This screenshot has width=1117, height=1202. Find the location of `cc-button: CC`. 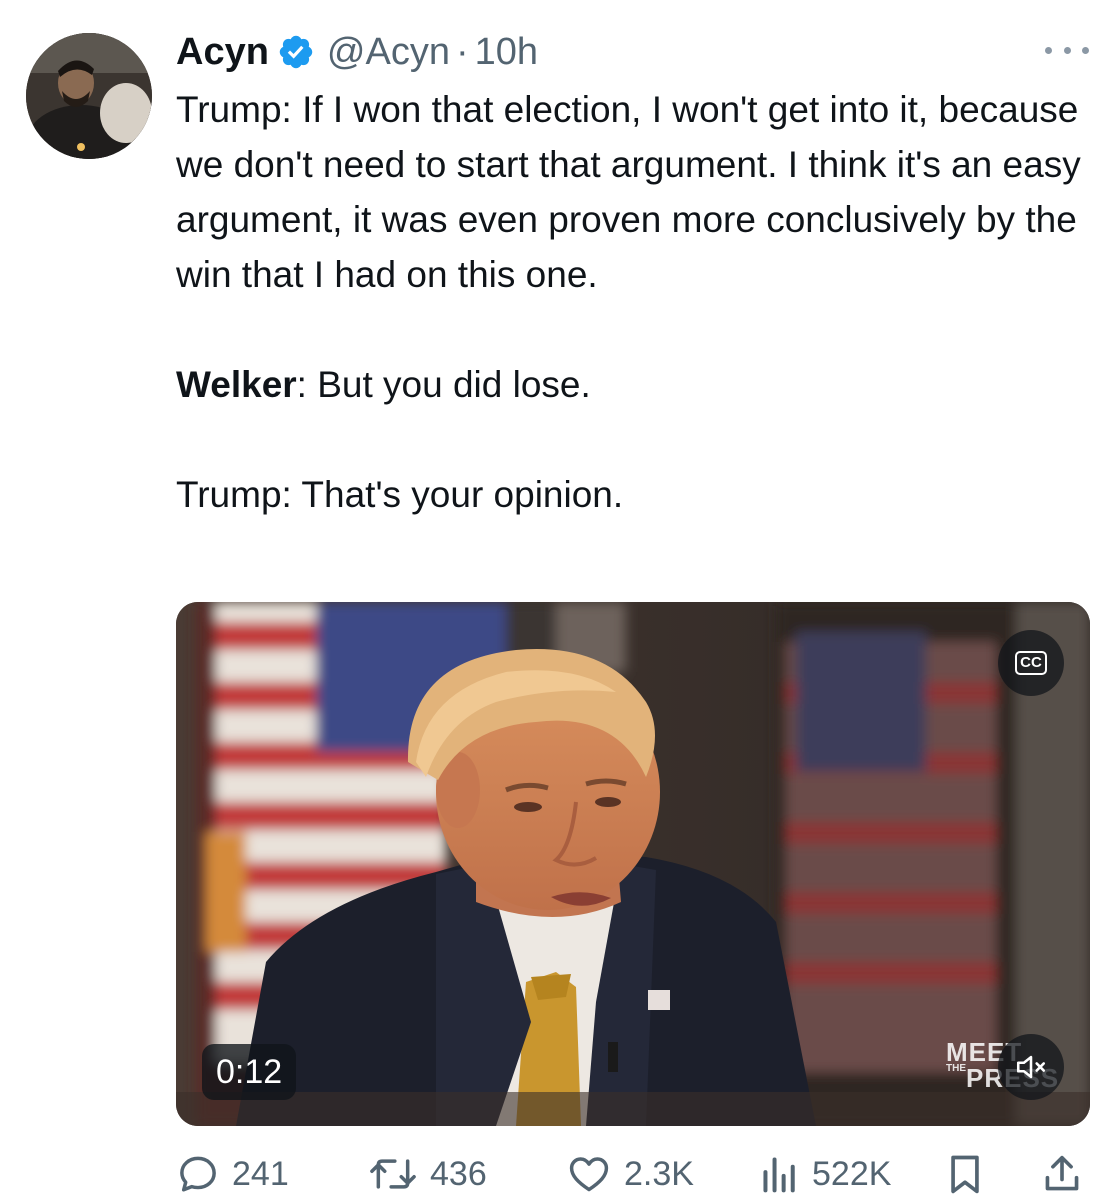

cc-button: CC is located at coordinates (1031, 663).